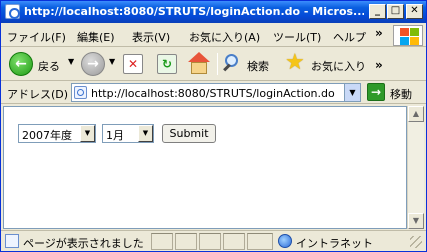 The width and height of the screenshot is (427, 252). What do you see at coordinates (377, 11) in the screenshot?
I see `minimize-button: _` at bounding box center [377, 11].